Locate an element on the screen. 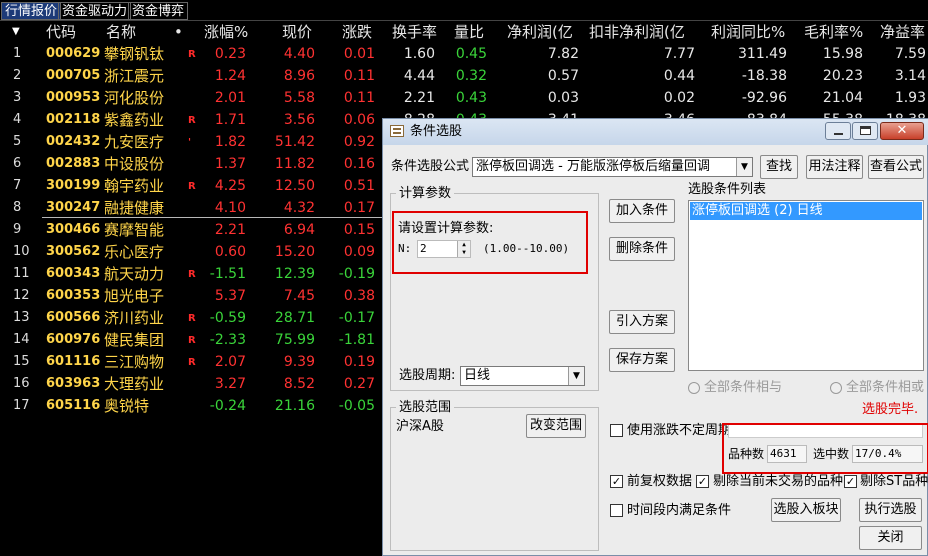  condition-list-item: 涨停板回调选 (2) 日线 is located at coordinates (806, 211).